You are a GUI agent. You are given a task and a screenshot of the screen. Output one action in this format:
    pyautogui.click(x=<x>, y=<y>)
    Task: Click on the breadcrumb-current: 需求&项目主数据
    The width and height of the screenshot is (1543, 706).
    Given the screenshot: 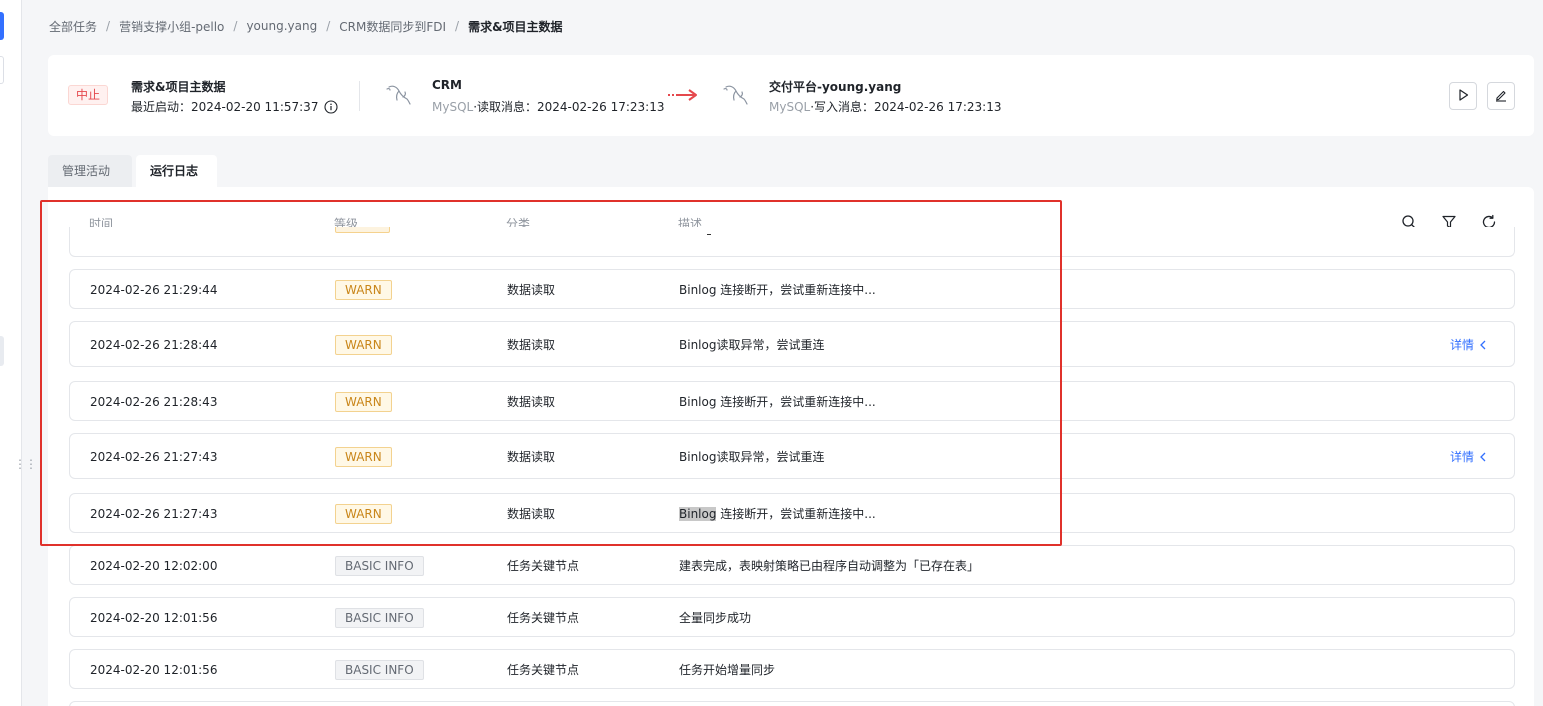 What is the action you would take?
    pyautogui.click(x=515, y=26)
    